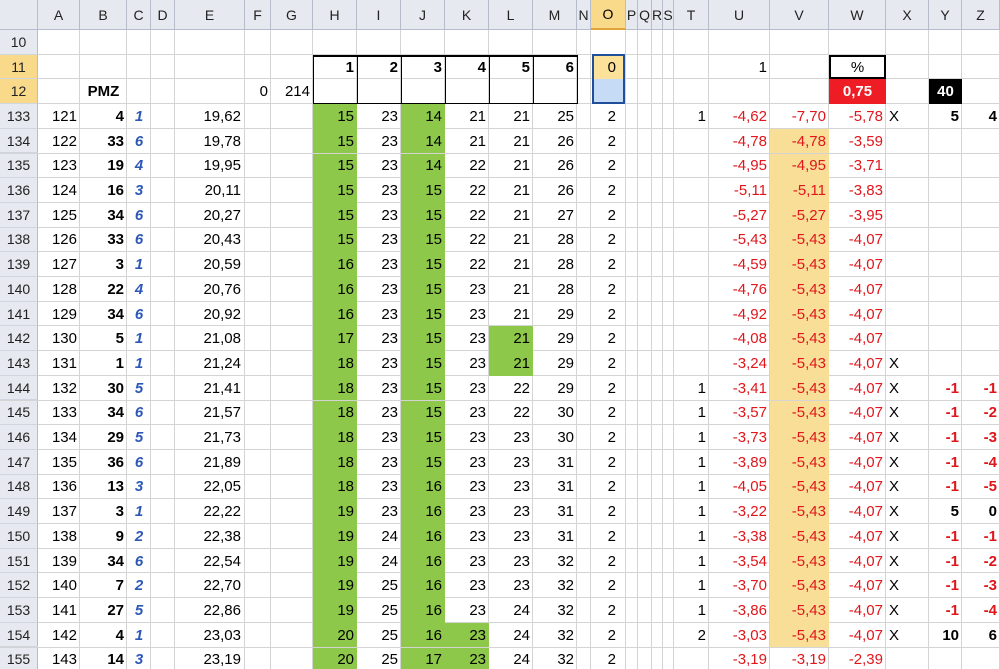  I want to click on column-header-b: B, so click(103, 15).